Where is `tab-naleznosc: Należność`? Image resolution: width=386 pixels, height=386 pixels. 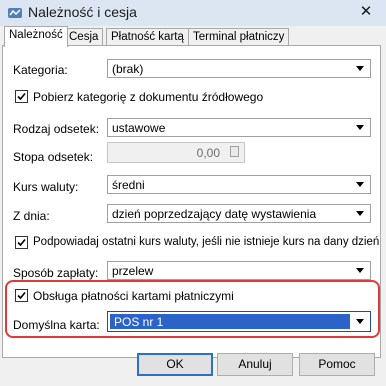 tab-naleznosc: Należność is located at coordinates (36, 36).